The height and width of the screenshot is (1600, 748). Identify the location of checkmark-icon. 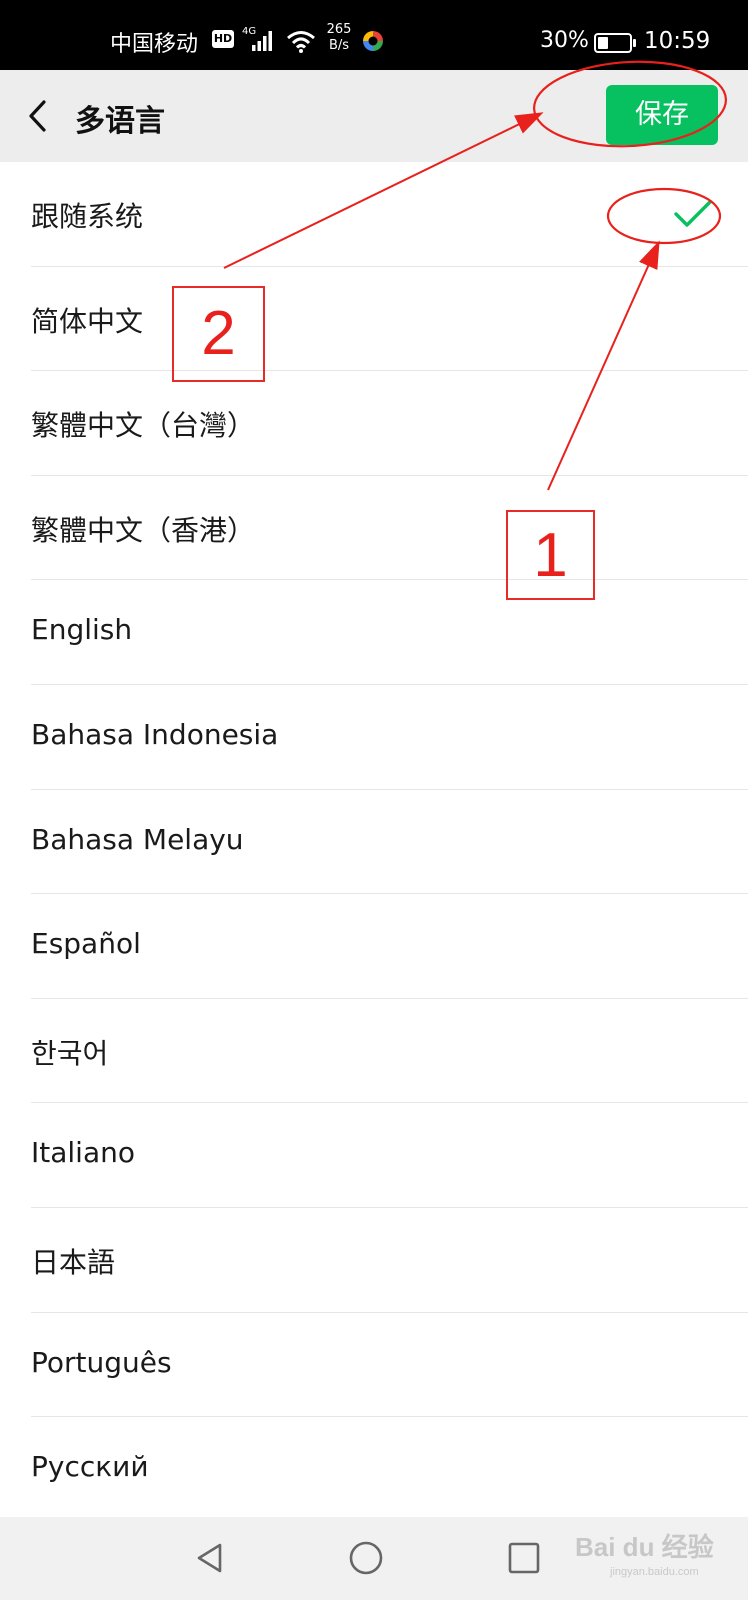
(693, 213).